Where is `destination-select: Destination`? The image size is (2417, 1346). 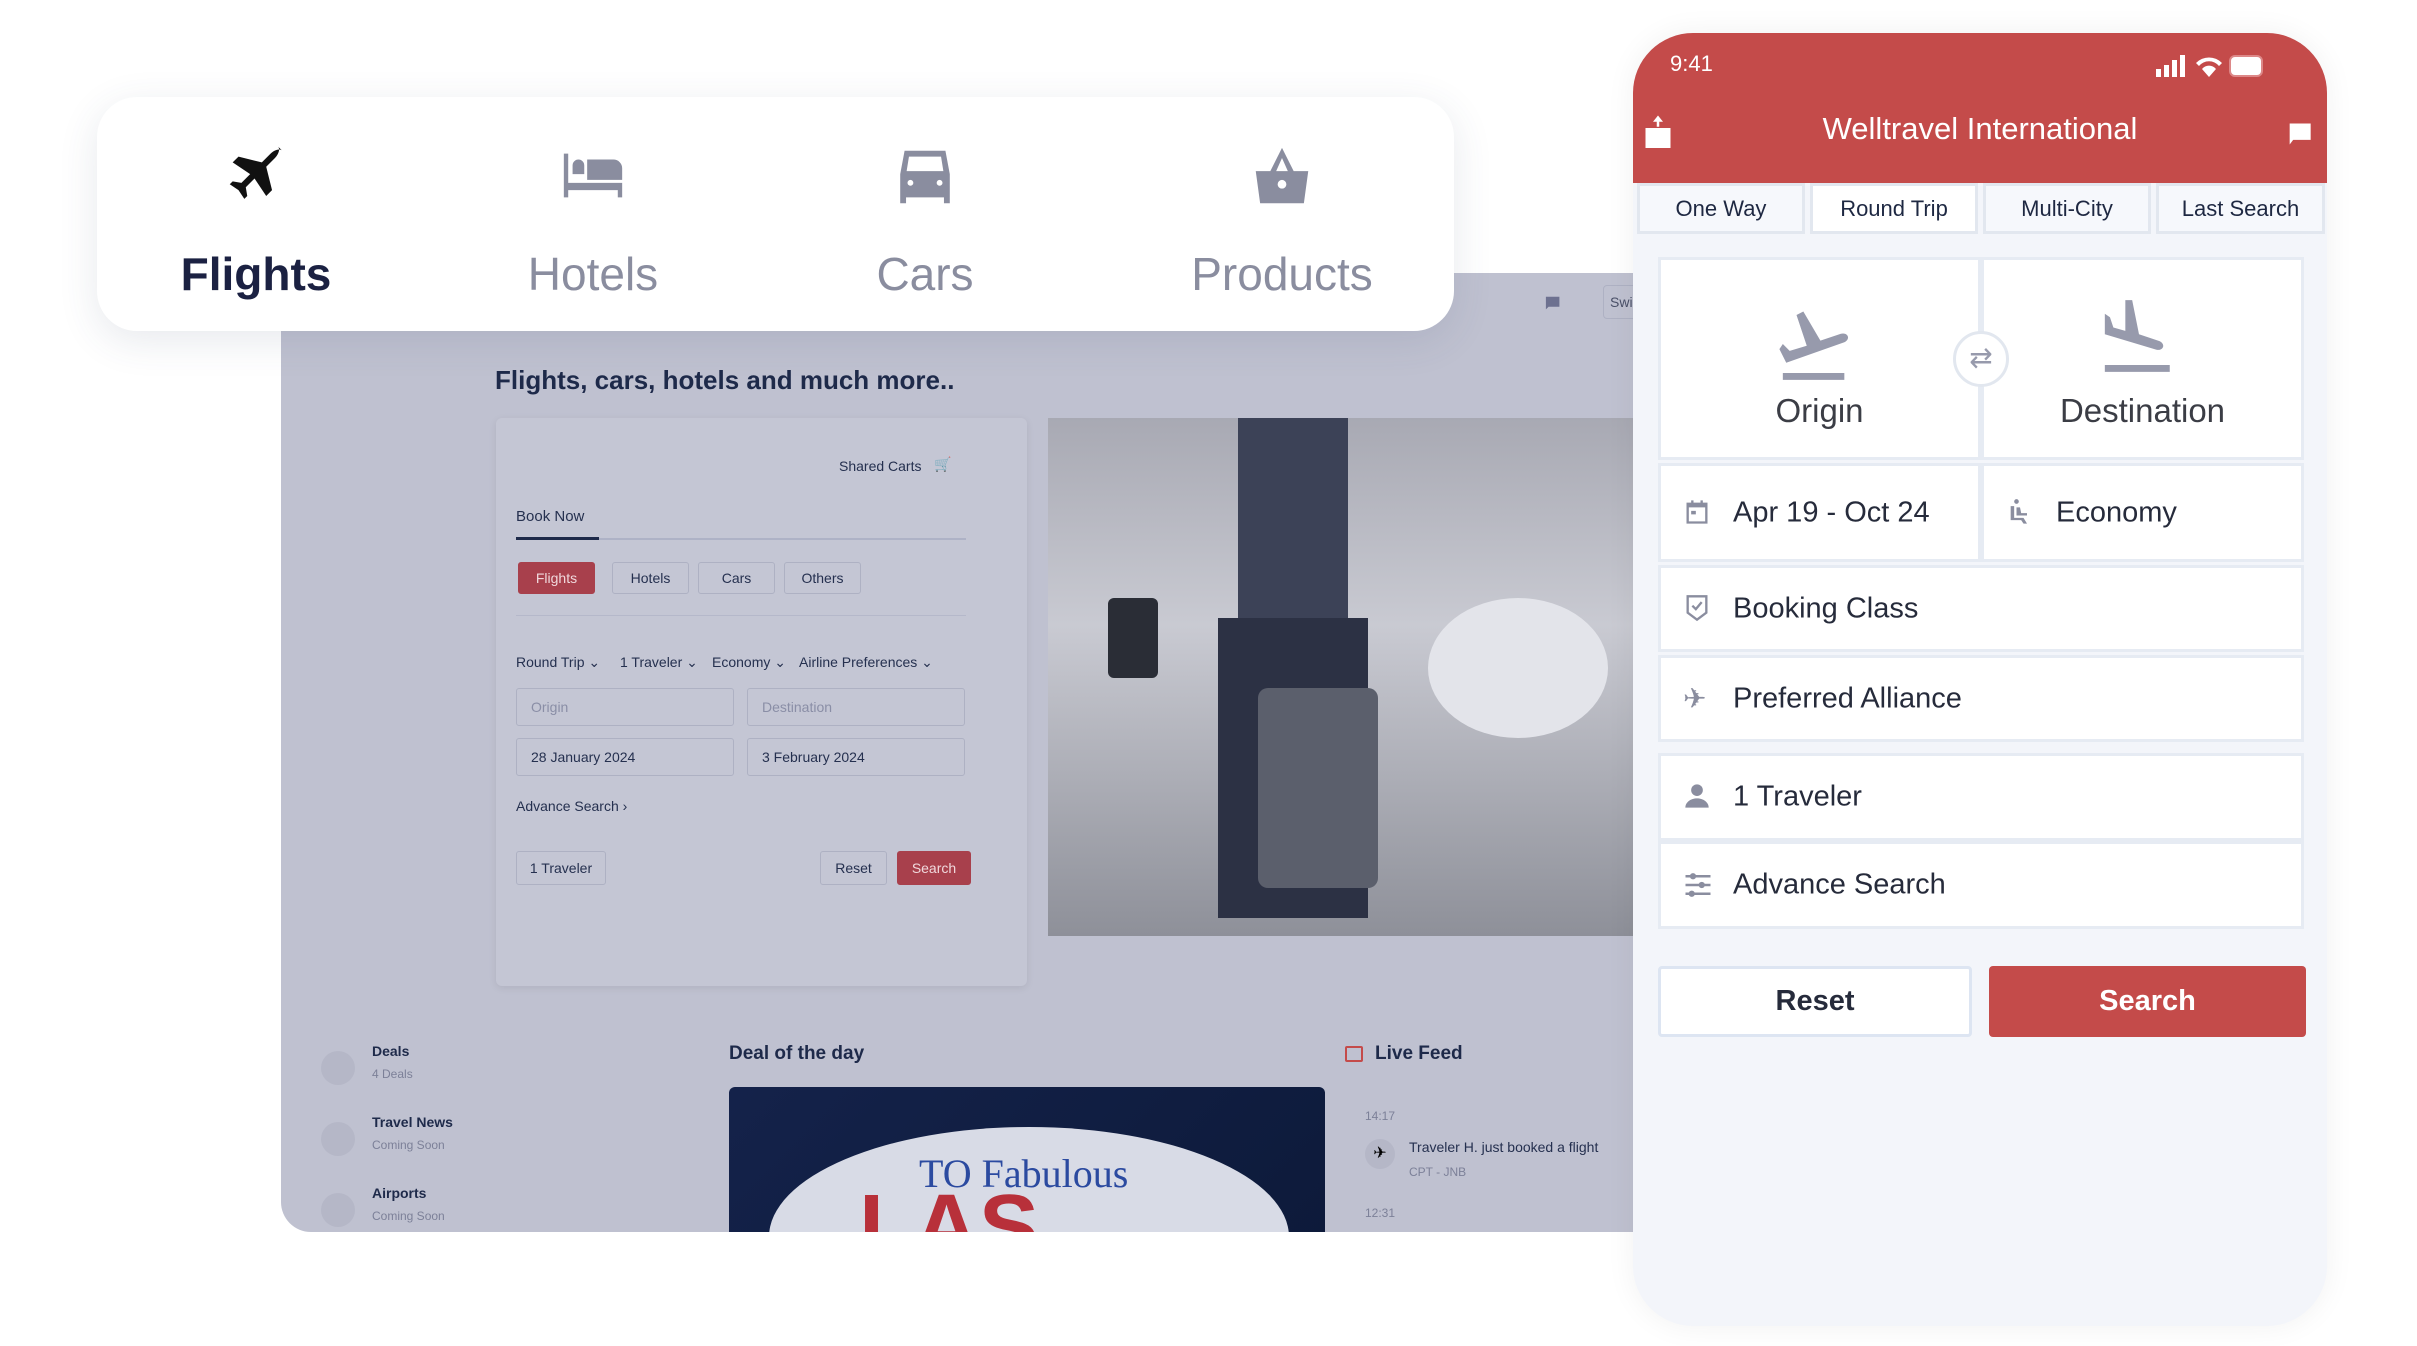
destination-select: Destination is located at coordinates (856, 707).